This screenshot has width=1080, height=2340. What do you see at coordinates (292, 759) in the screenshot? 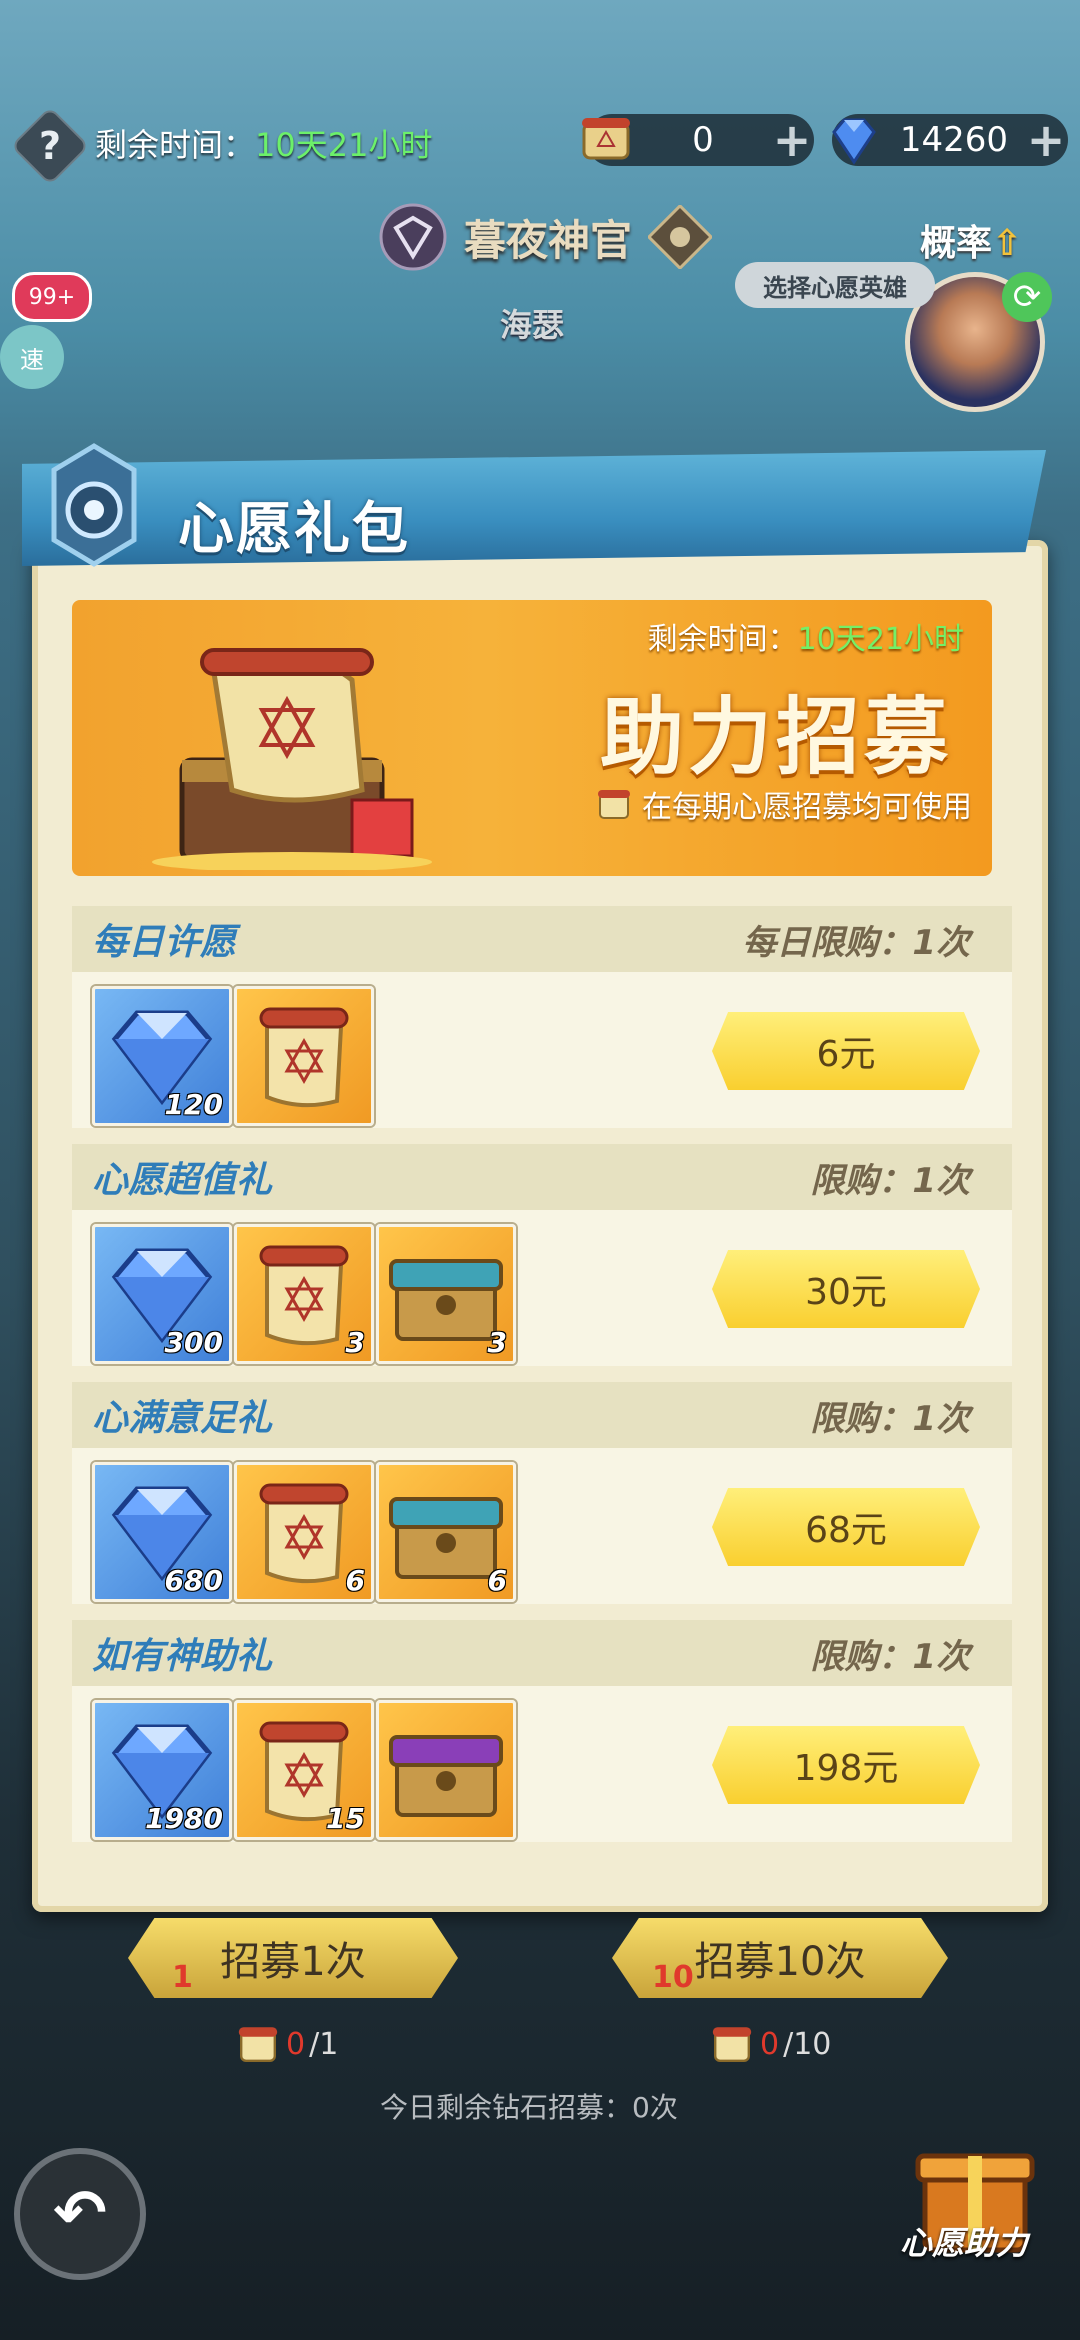
I see `treasure-chest-scroll-icon` at bounding box center [292, 759].